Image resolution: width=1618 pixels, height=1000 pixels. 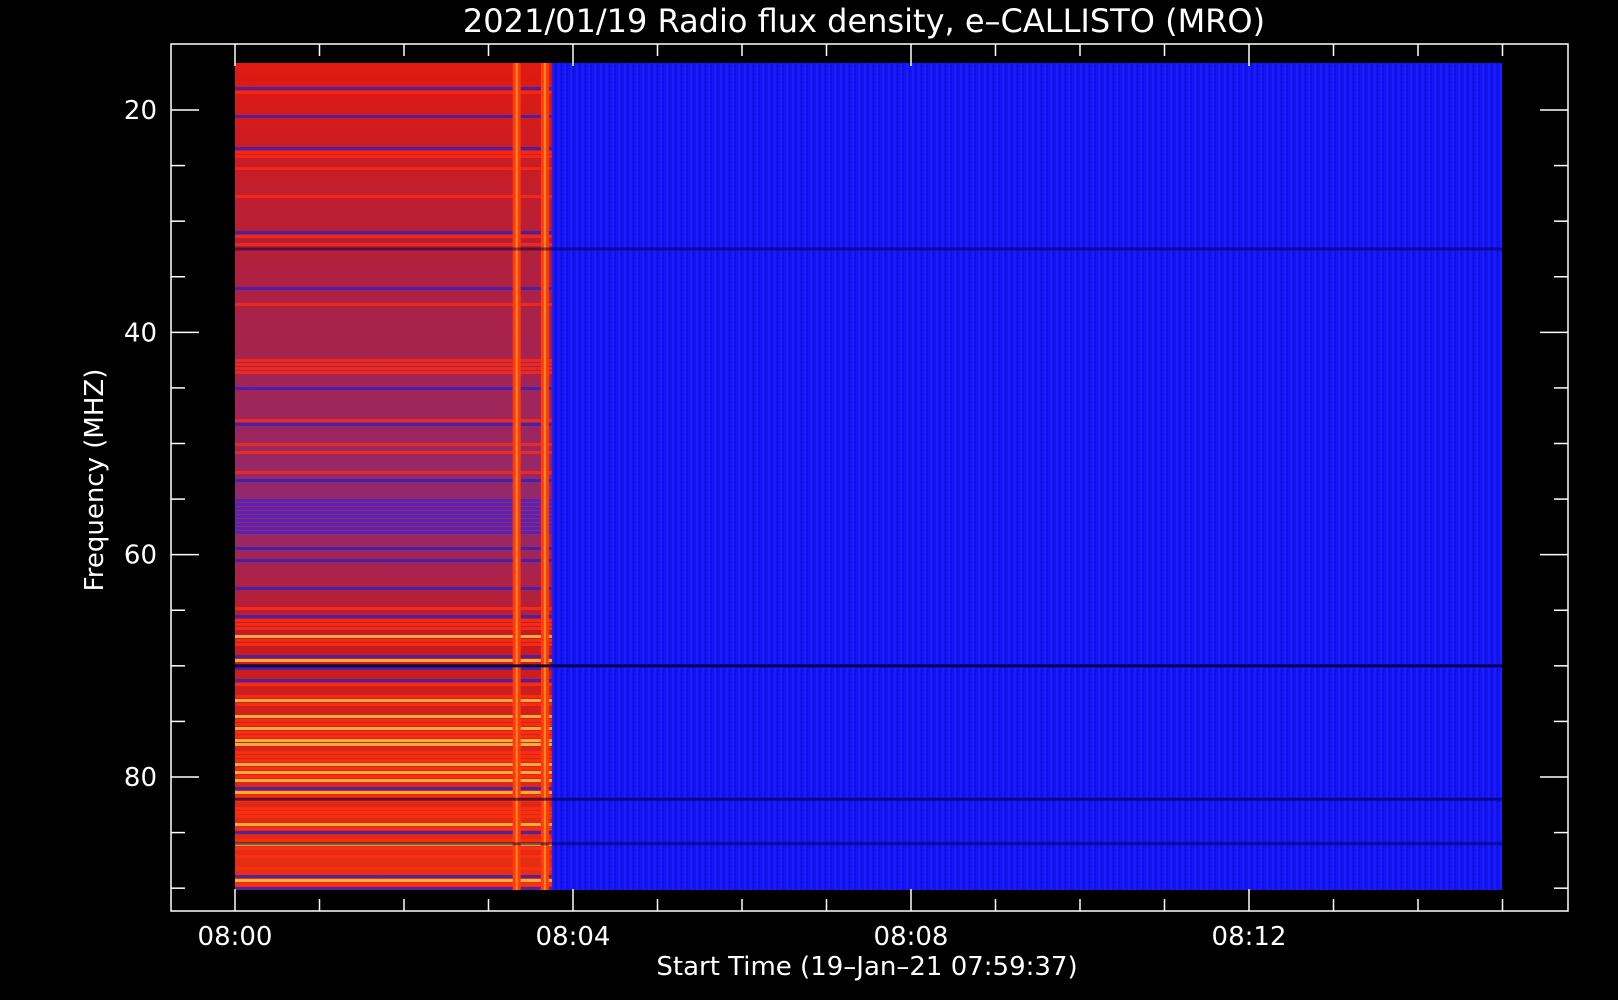 What do you see at coordinates (866, 967) in the screenshot?
I see `x-axis-label: Start Time (19–Jan–21 07:59:37)` at bounding box center [866, 967].